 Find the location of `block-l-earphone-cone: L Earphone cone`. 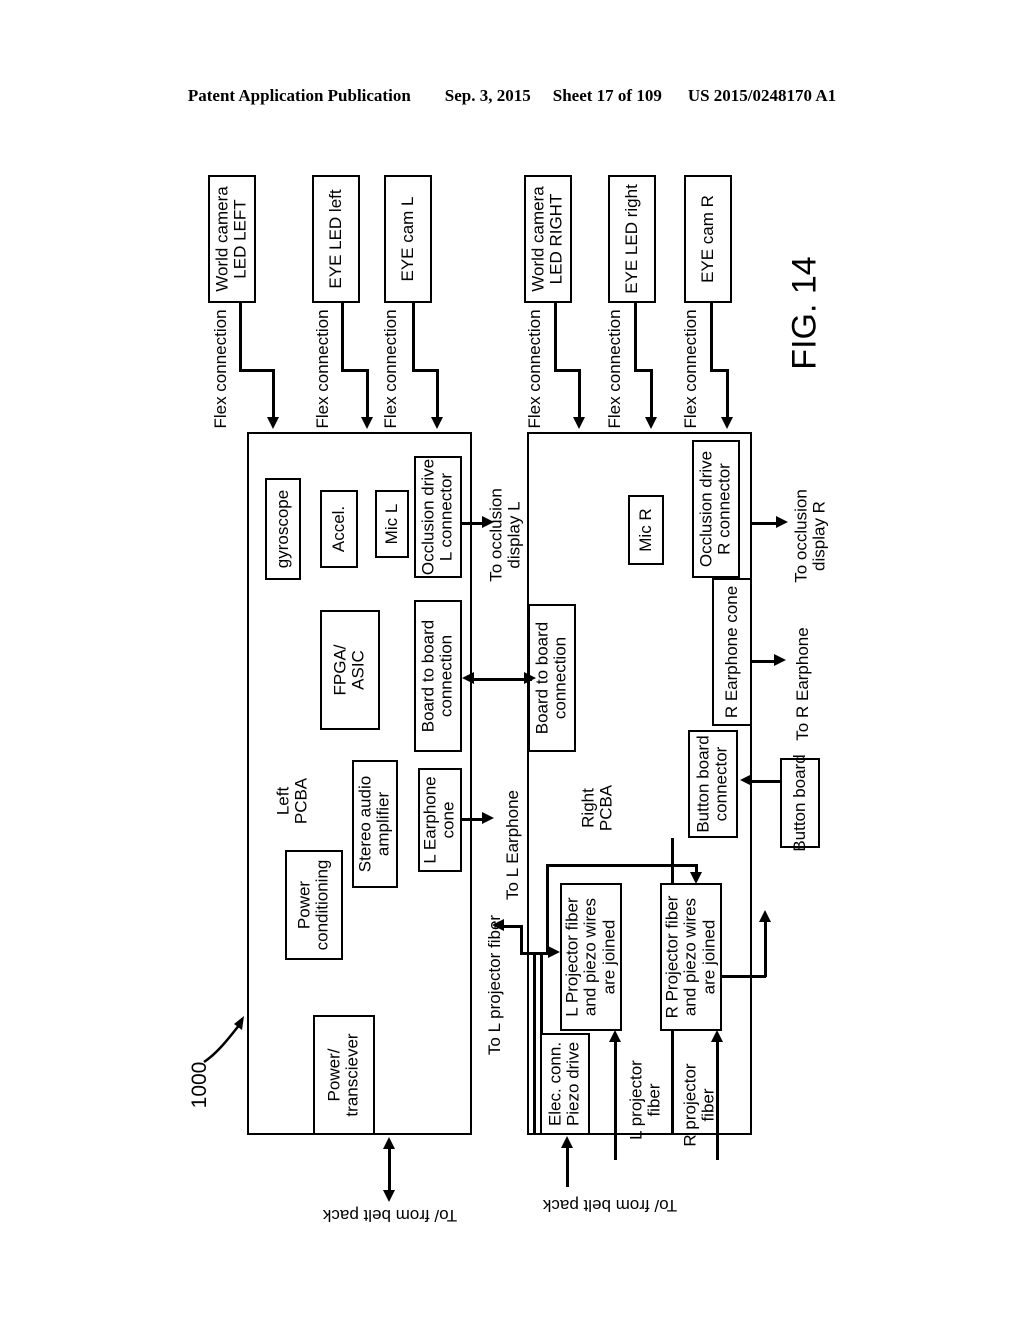

block-l-earphone-cone: L Earphone cone is located at coordinates (440, 820).